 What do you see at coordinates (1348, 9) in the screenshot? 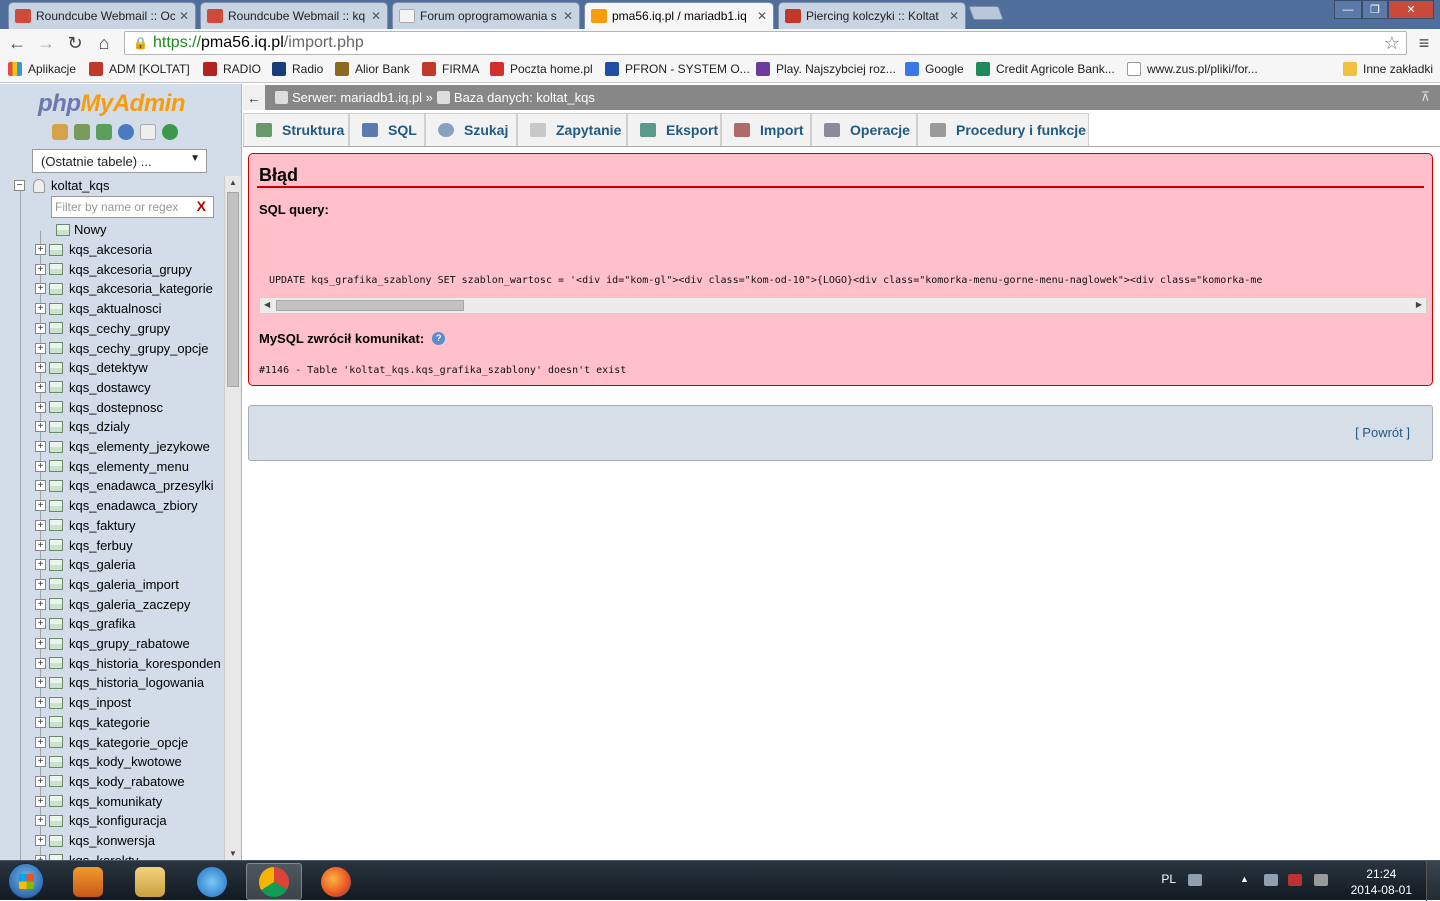
I see `minimize-button: —` at bounding box center [1348, 9].